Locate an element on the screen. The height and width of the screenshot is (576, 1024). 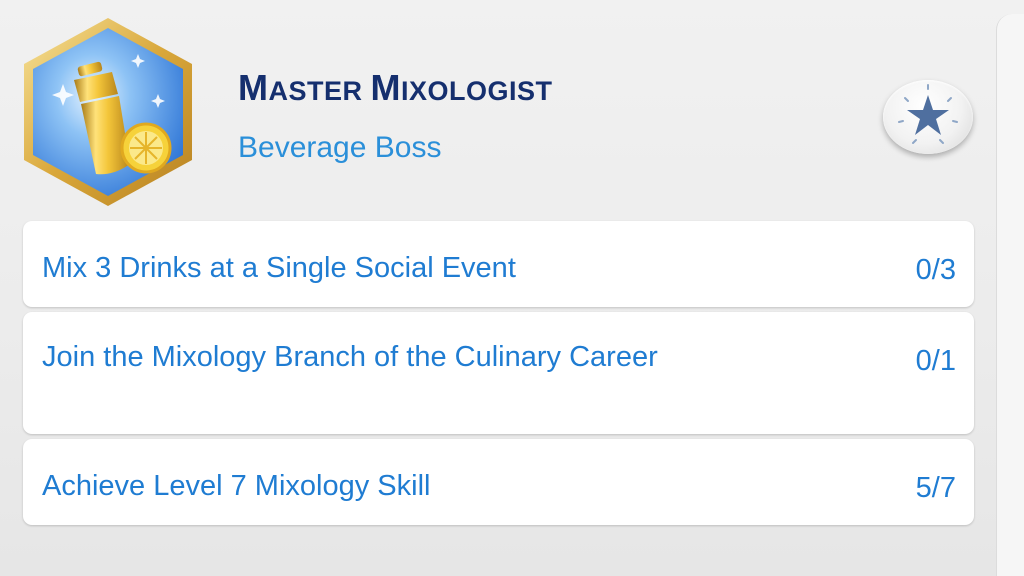
scrollbar-track is located at coordinates (1010, 295).